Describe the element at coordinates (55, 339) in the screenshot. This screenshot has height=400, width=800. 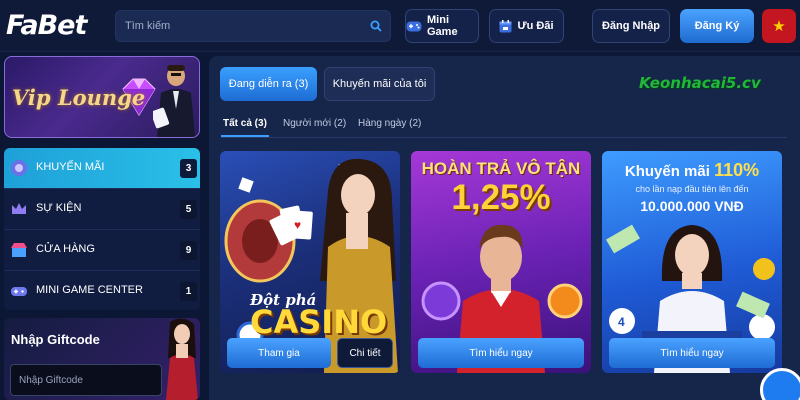
I see `giftcode-title: Nhập Giftcode` at that location.